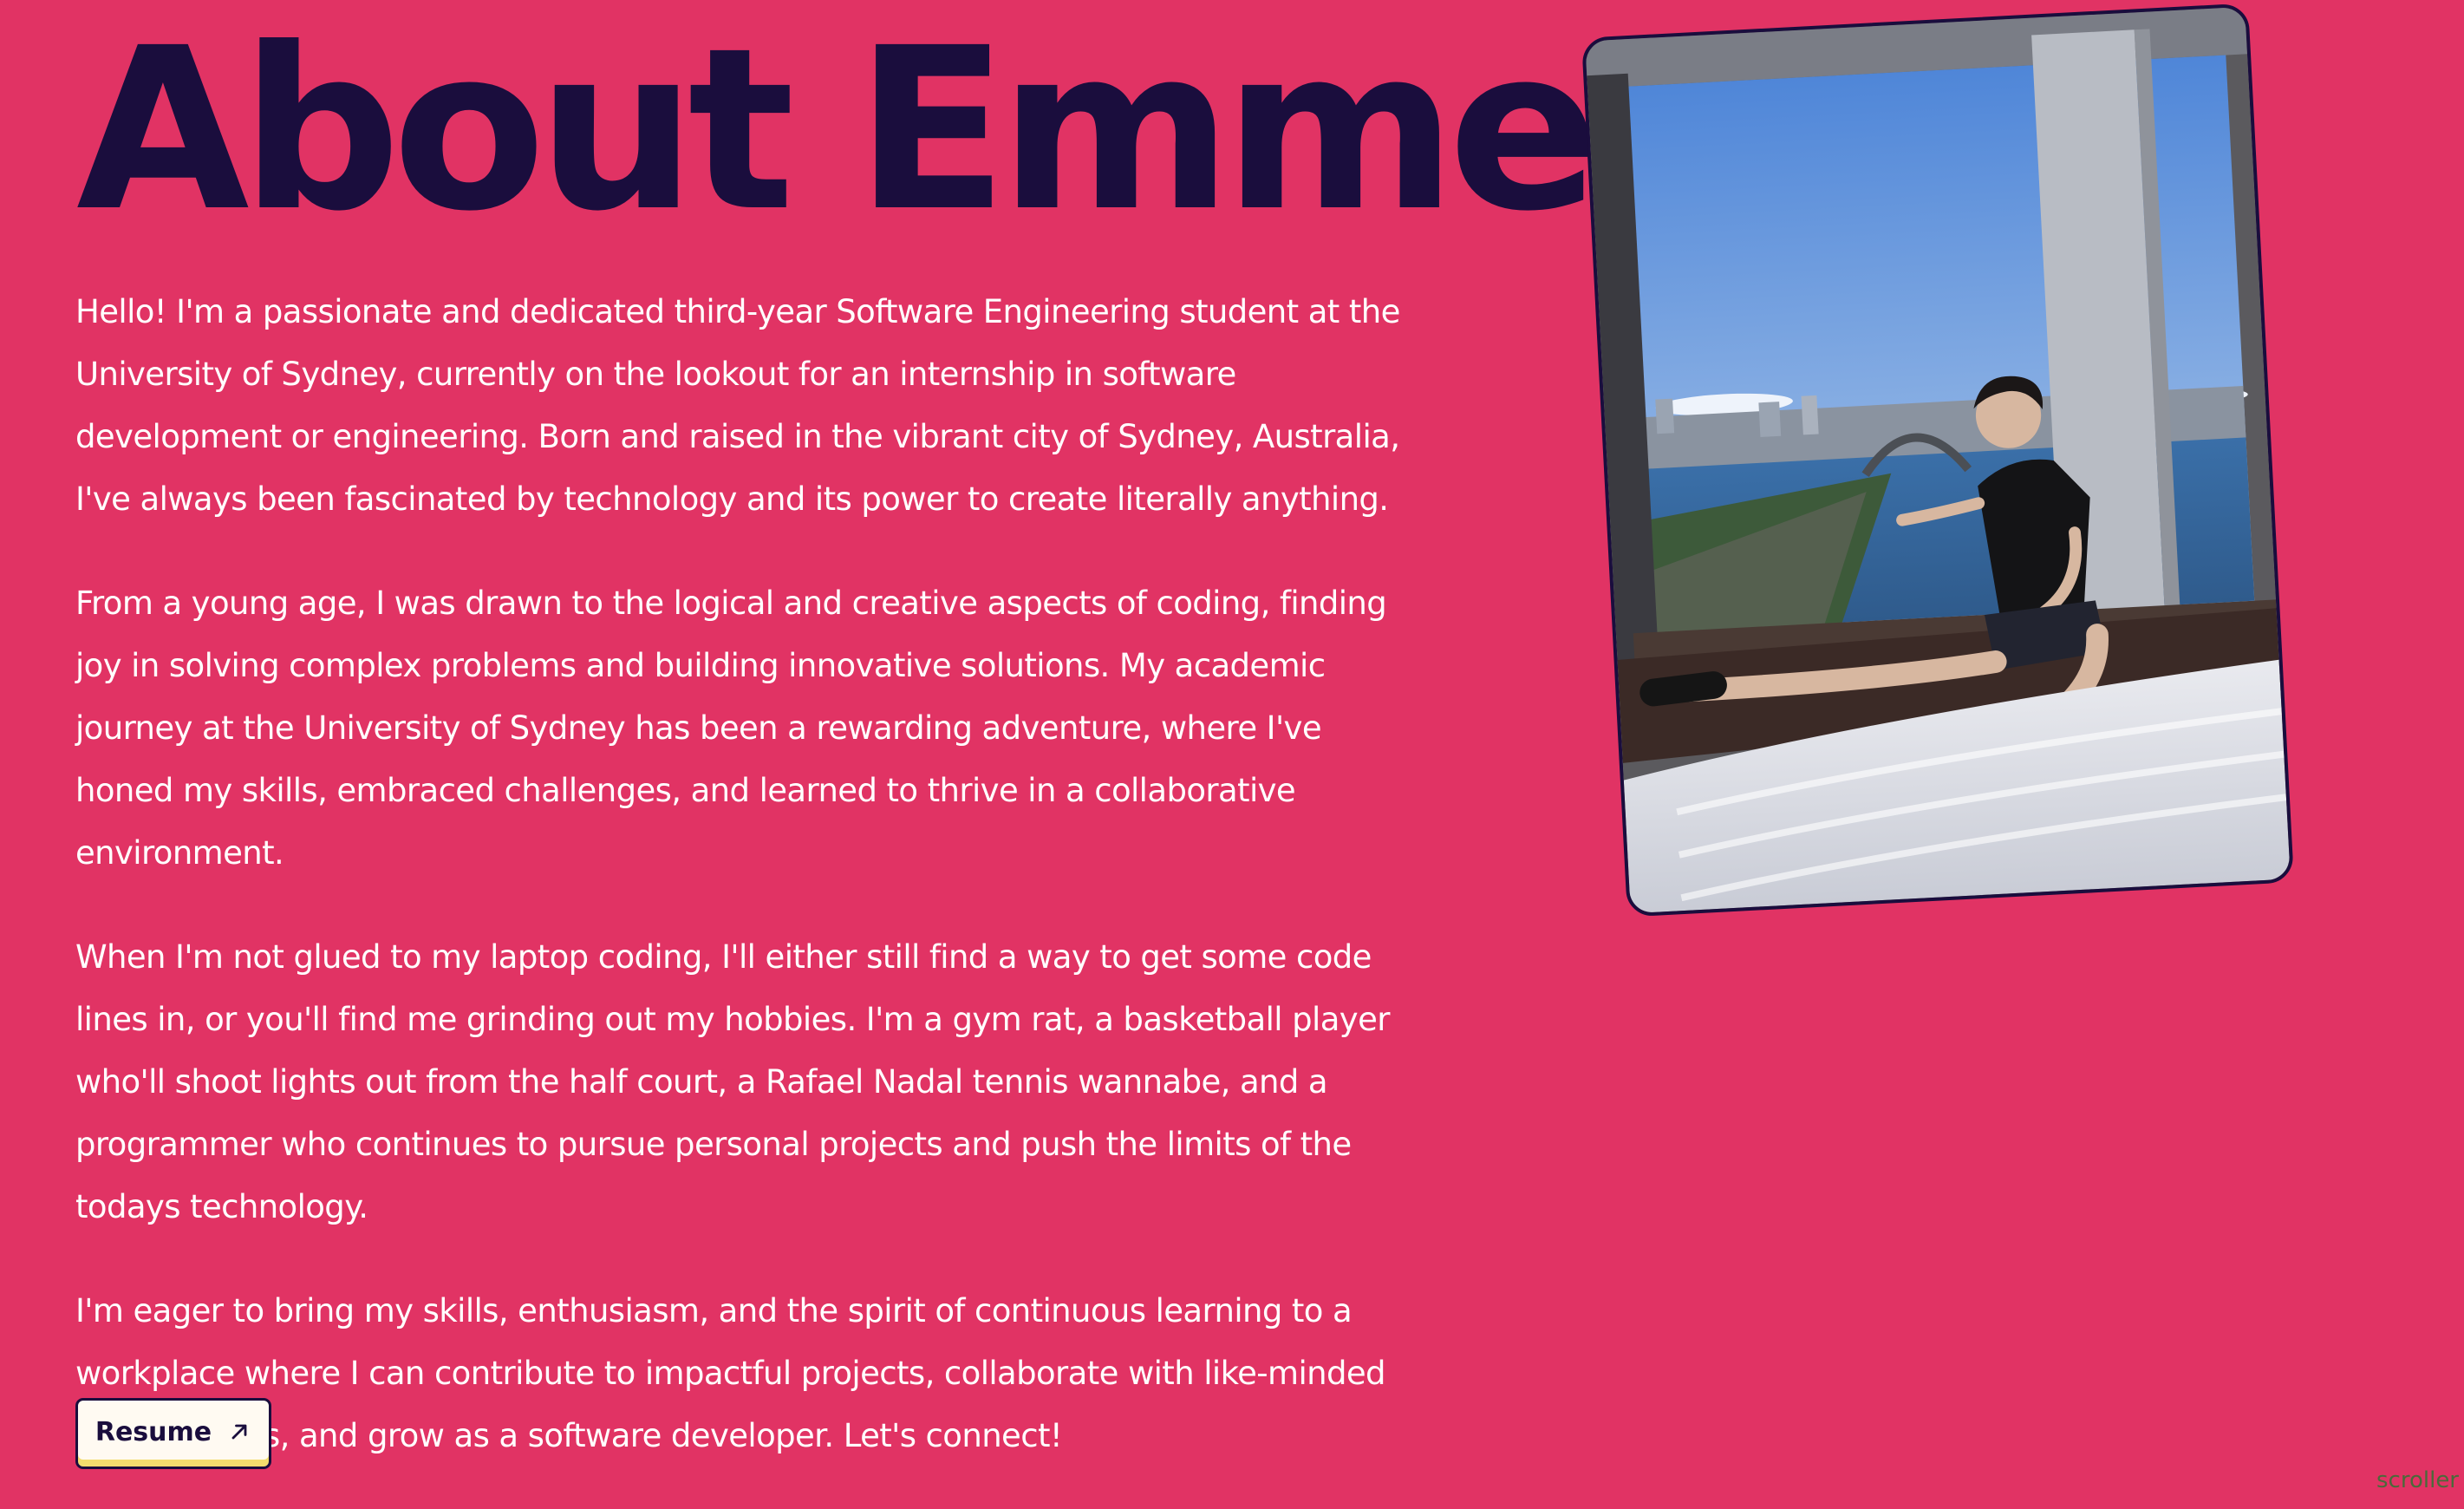 This screenshot has width=2464, height=1509. What do you see at coordinates (153, 1431) in the screenshot?
I see `resume-button-label: Resume` at bounding box center [153, 1431].